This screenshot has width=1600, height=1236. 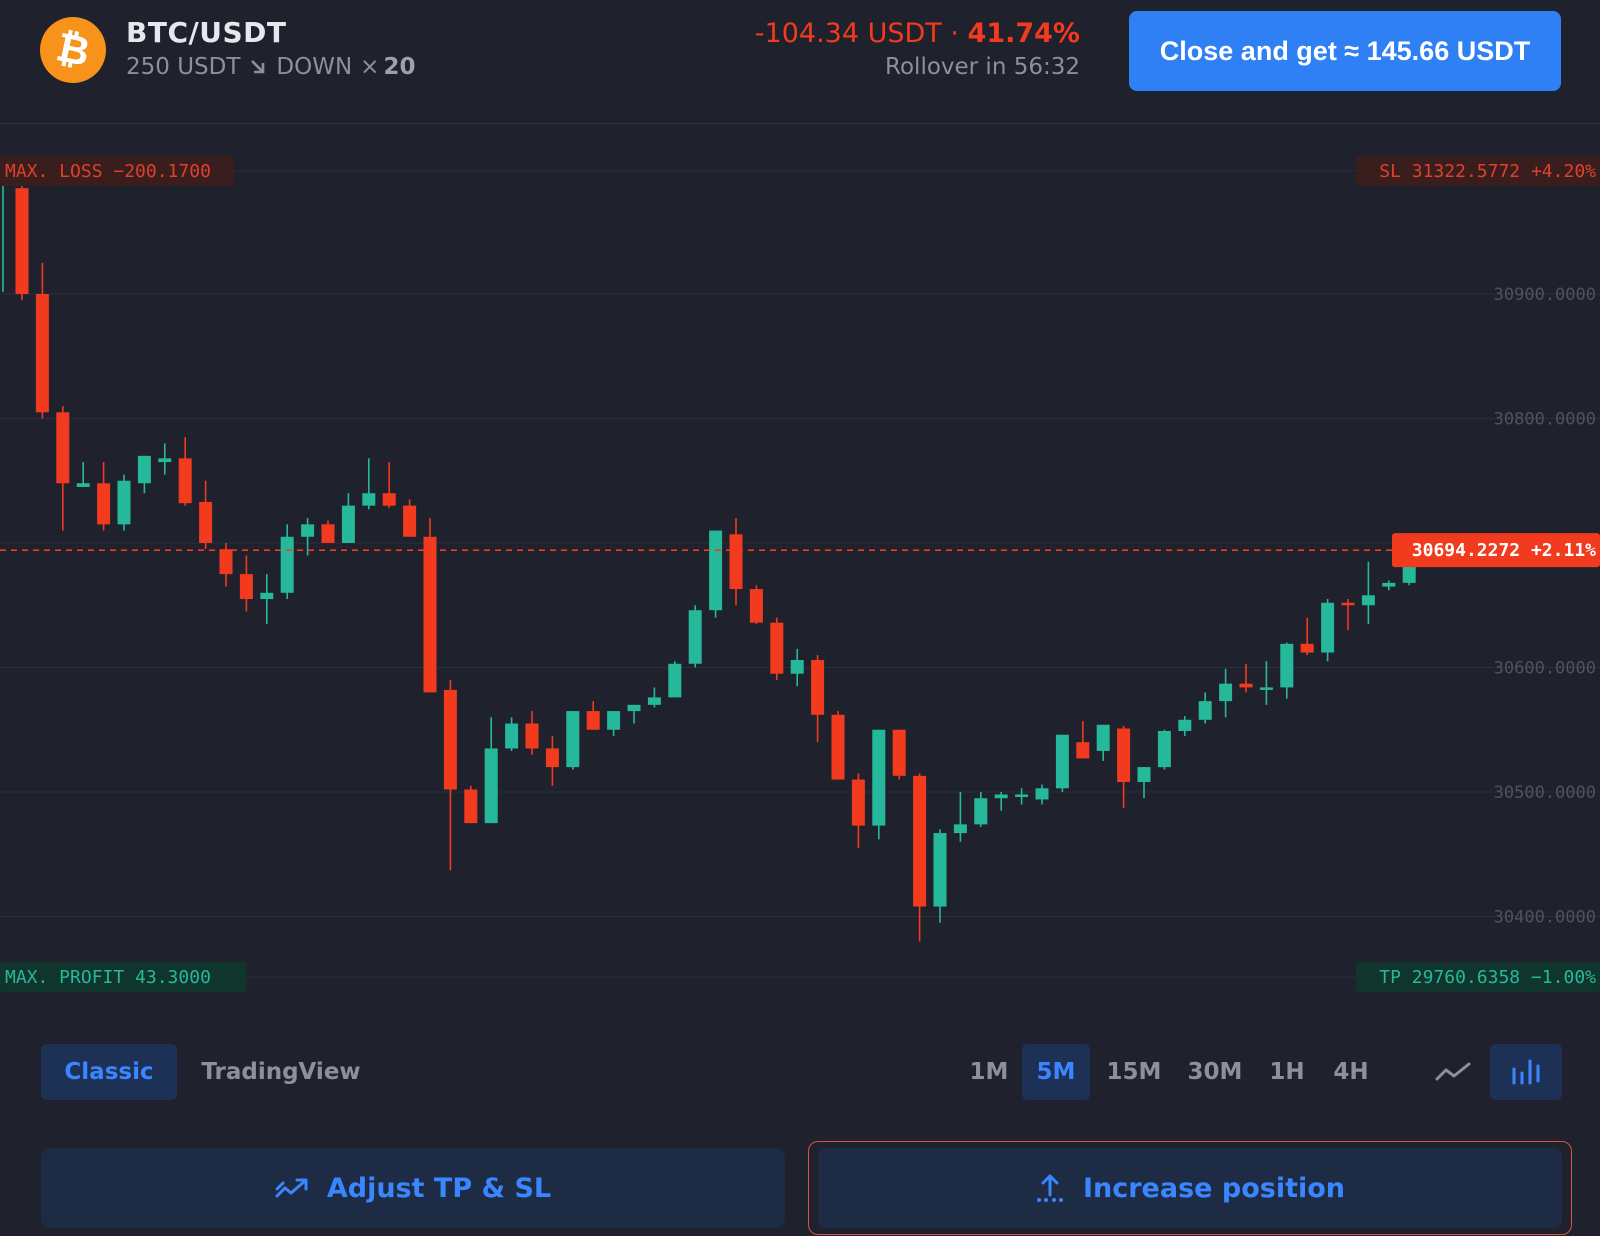 I want to click on y-tick-label: 30600.0000, so click(x=1545, y=669).